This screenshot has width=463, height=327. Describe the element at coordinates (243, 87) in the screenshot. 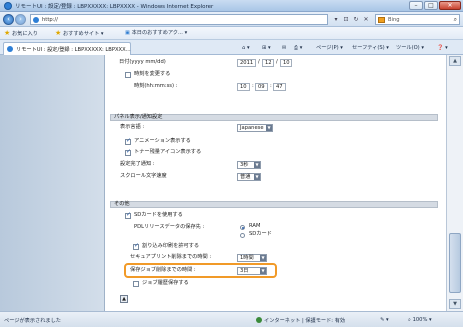

I see `hour-field: 10` at that location.